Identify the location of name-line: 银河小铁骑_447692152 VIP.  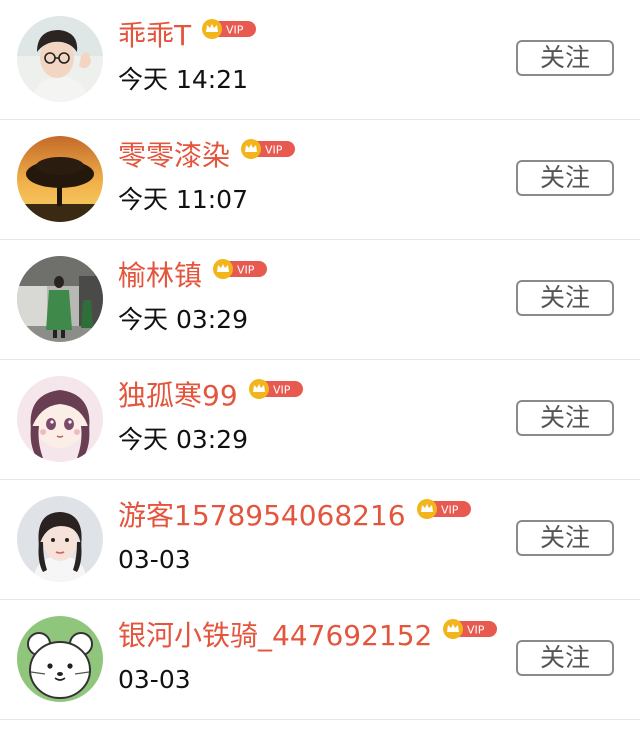
(308, 636).